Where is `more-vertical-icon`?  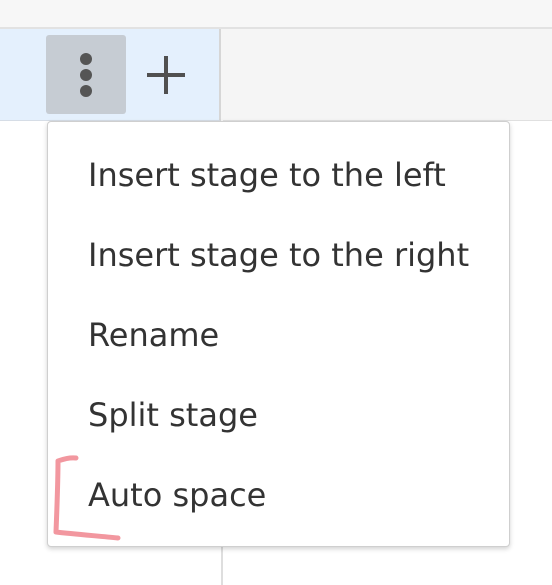
more-vertical-icon is located at coordinates (86, 59).